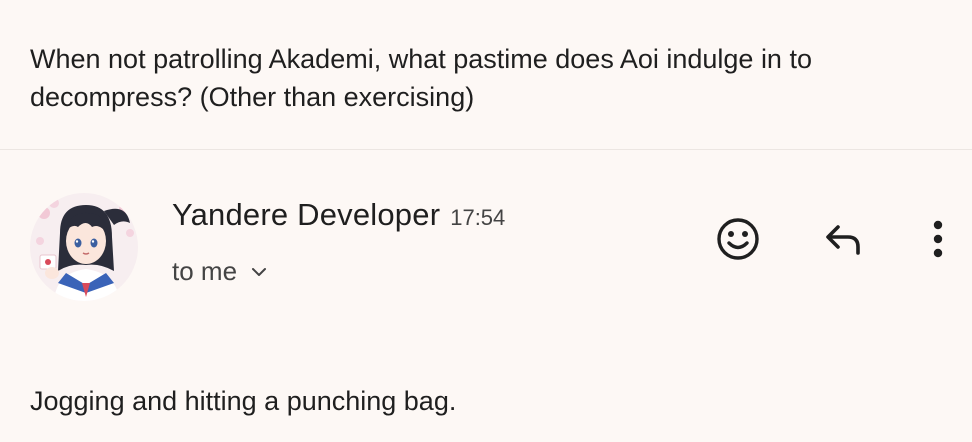 The width and height of the screenshot is (972, 442). I want to click on divider, so click(486, 149).